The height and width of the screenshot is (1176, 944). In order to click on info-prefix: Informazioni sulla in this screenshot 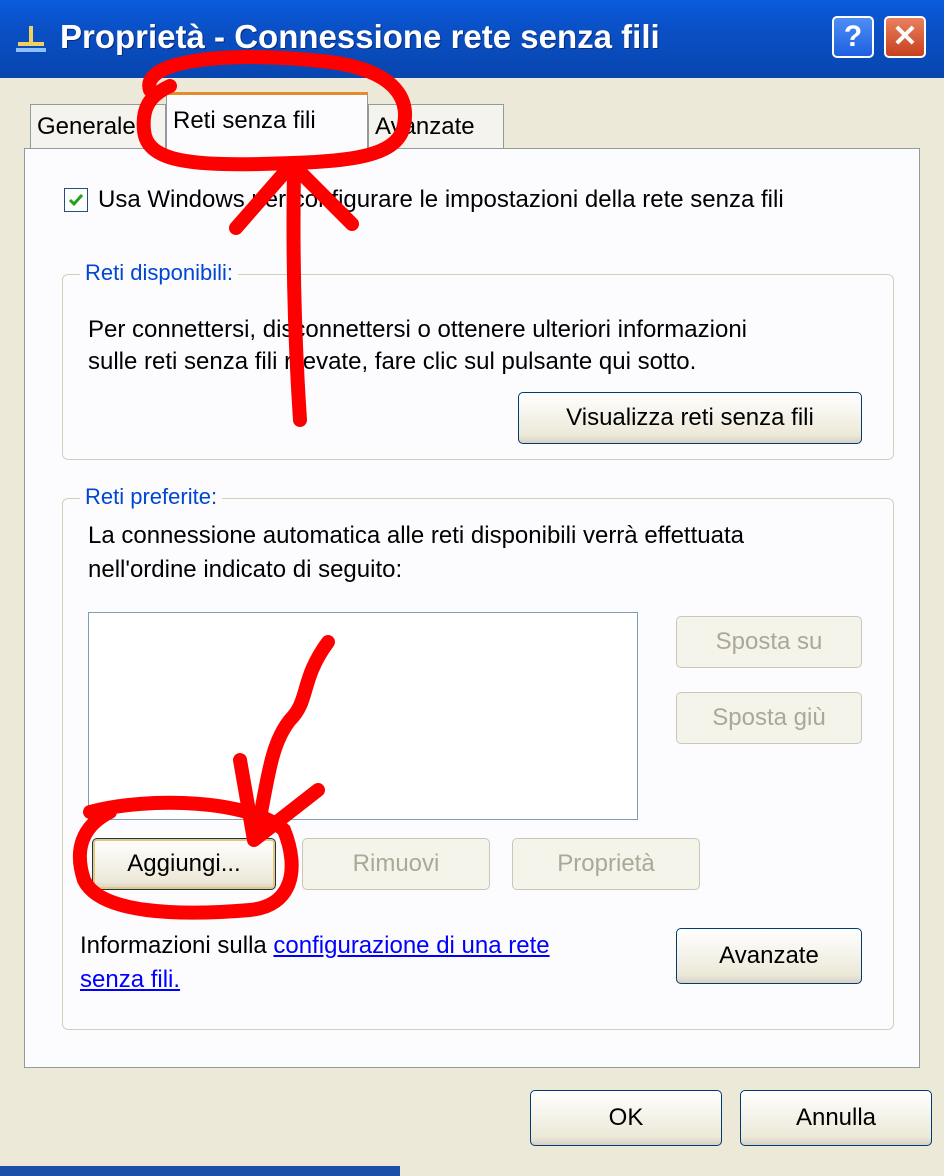, I will do `click(177, 945)`.